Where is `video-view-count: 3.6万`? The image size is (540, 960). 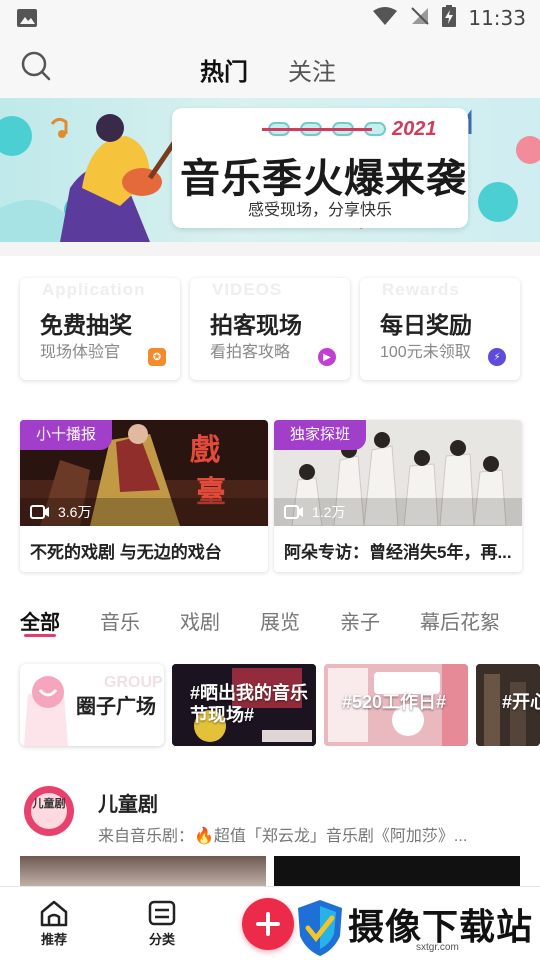
video-view-count: 3.6万 is located at coordinates (75, 512).